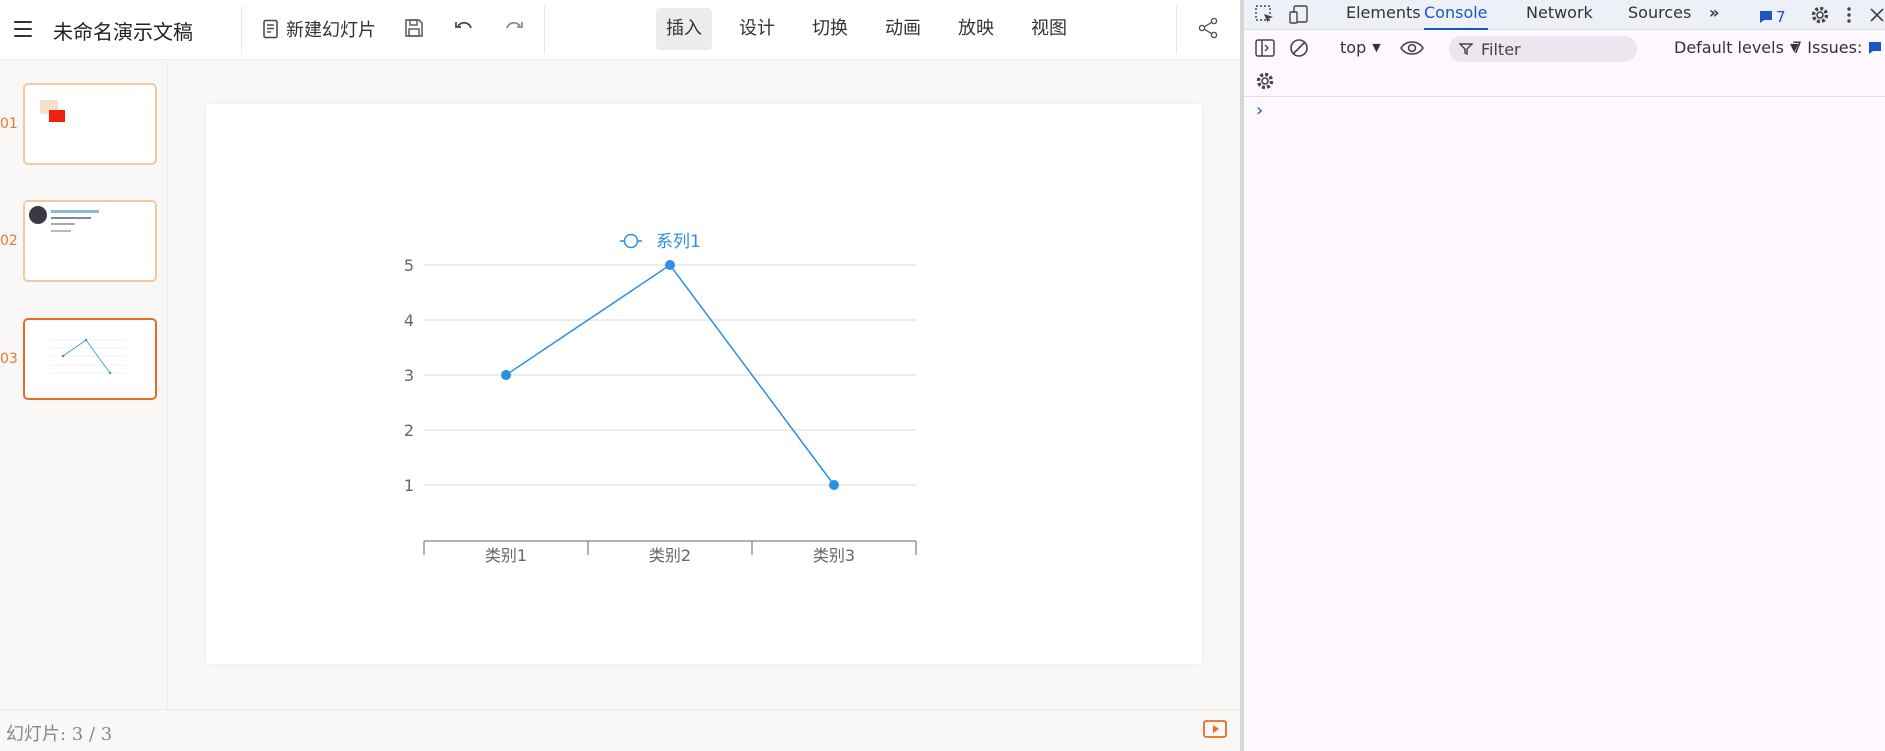  I want to click on new-slide-button: 新建幻灯片, so click(319, 29).